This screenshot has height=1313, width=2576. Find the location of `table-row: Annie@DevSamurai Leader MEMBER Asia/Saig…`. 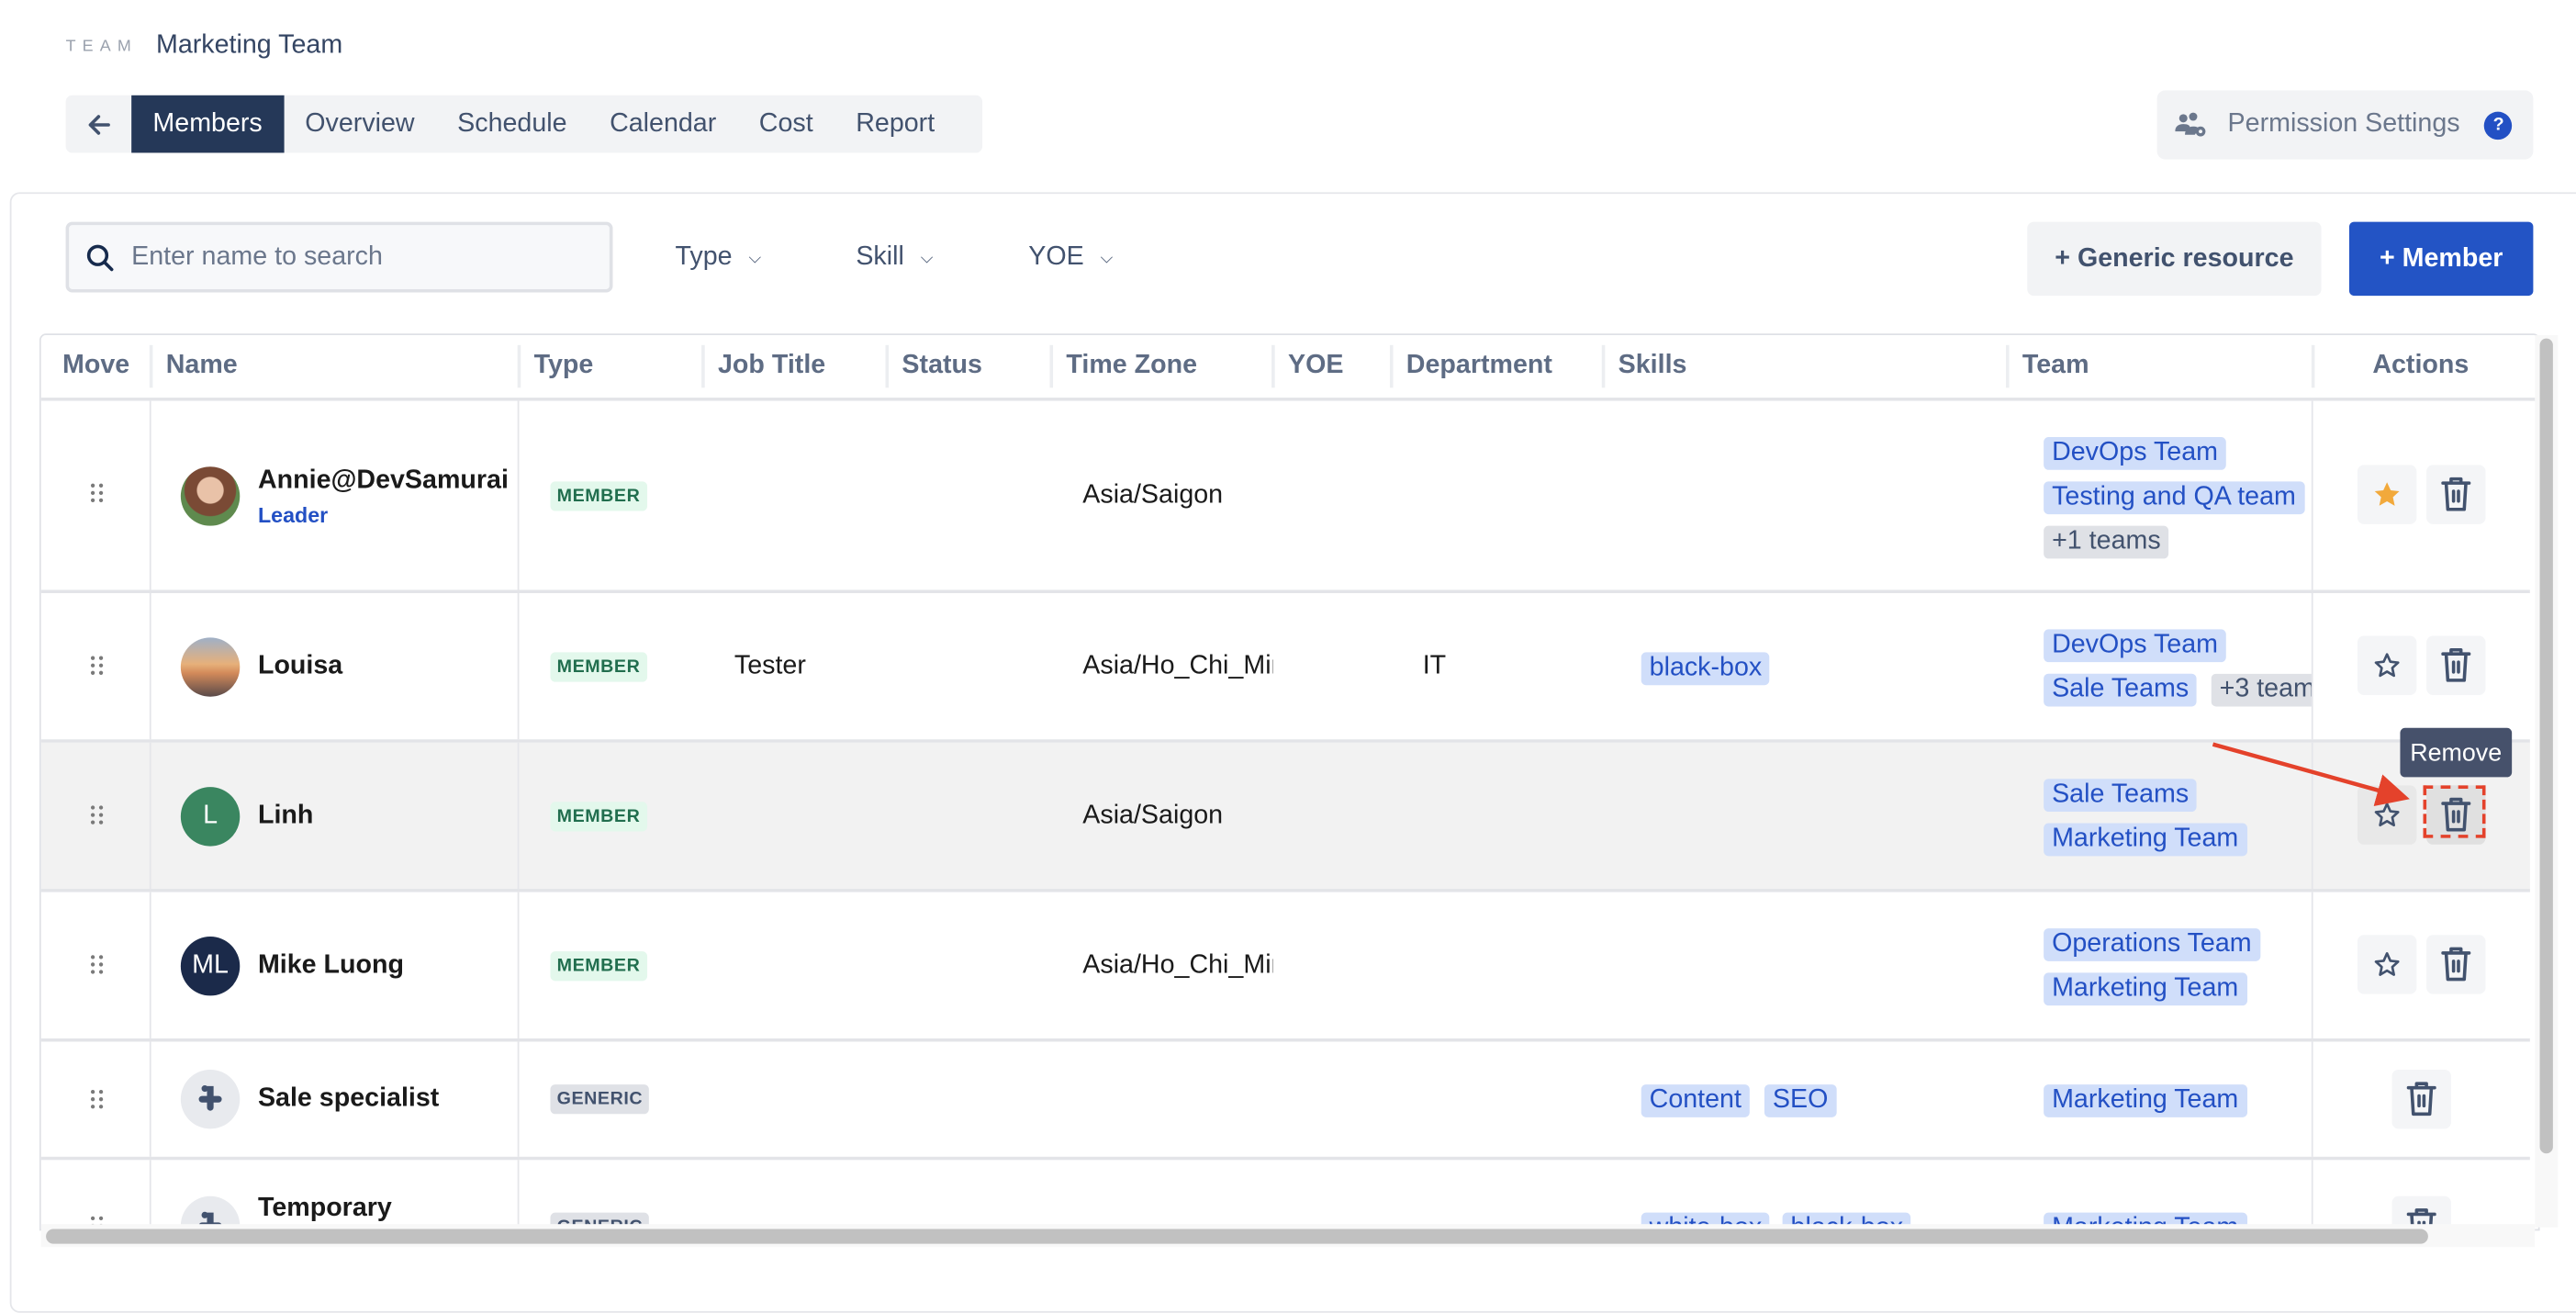

table-row: Annie@DevSamurai Leader MEMBER Asia/Saig… is located at coordinates (1285, 497).